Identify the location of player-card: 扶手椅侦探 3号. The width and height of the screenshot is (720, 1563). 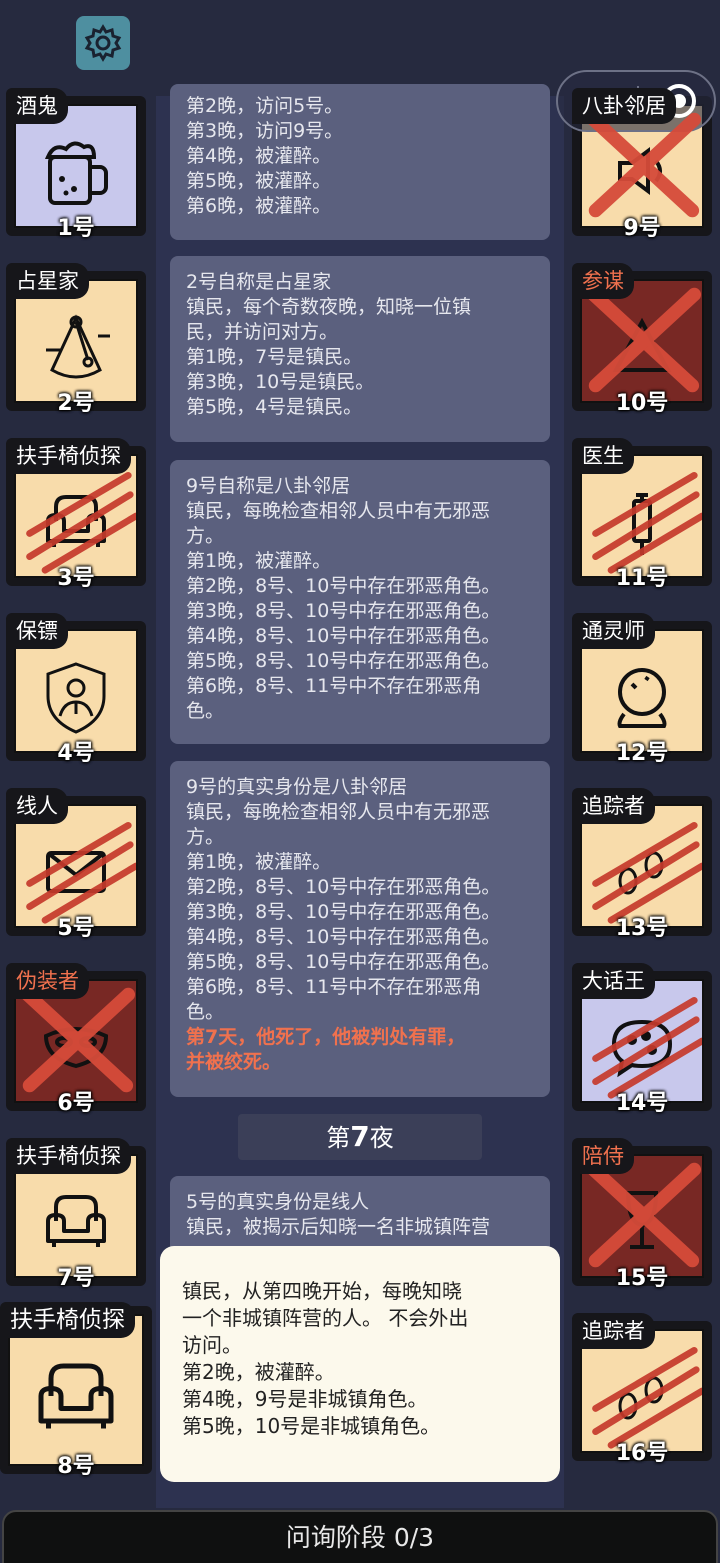
(76, 514).